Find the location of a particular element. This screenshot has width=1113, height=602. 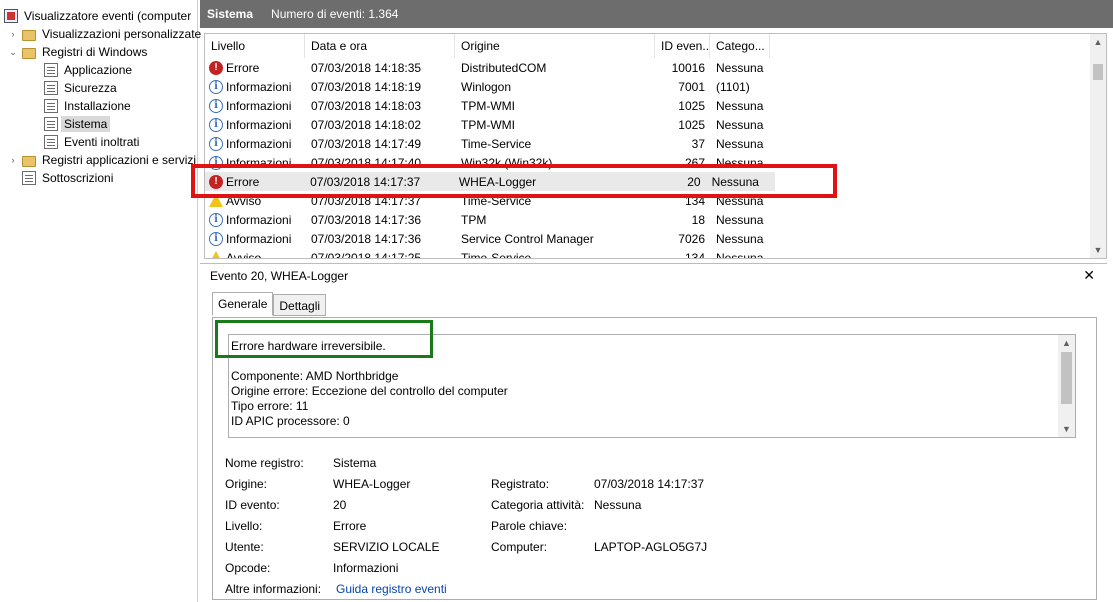

column-header-source: Origine is located at coordinates (555, 46).